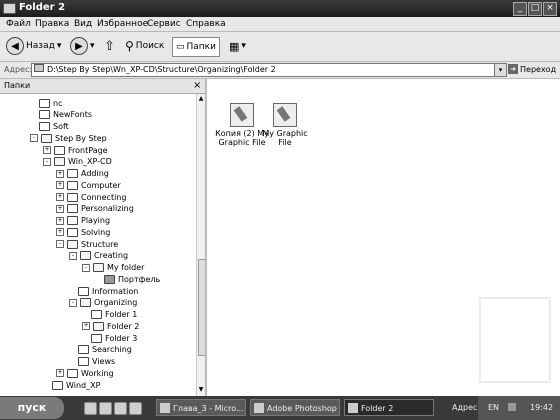 Image resolution: width=560 pixels, height=420 pixels. Describe the element at coordinates (90, 408) in the screenshot. I see `quicklaunch-desktop-icon` at that location.